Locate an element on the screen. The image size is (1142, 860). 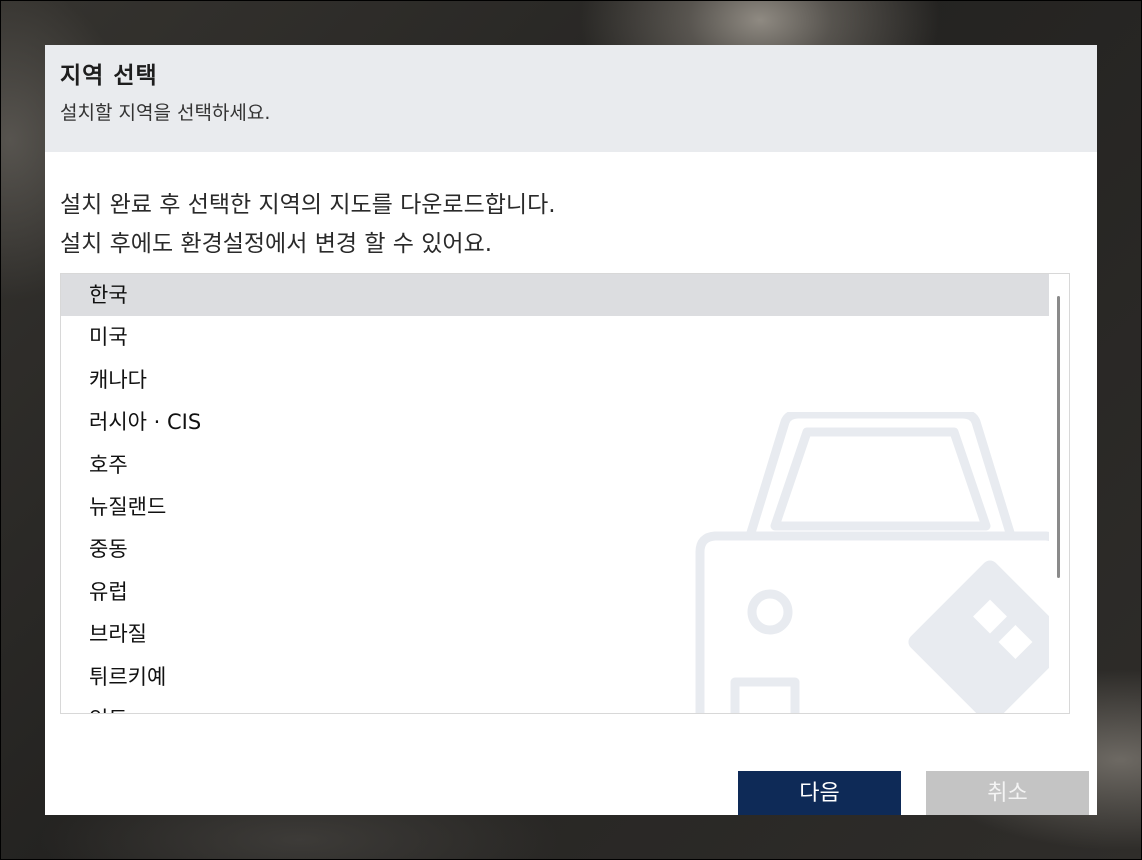
region-item-brazil: 브라질 is located at coordinates (564, 634).